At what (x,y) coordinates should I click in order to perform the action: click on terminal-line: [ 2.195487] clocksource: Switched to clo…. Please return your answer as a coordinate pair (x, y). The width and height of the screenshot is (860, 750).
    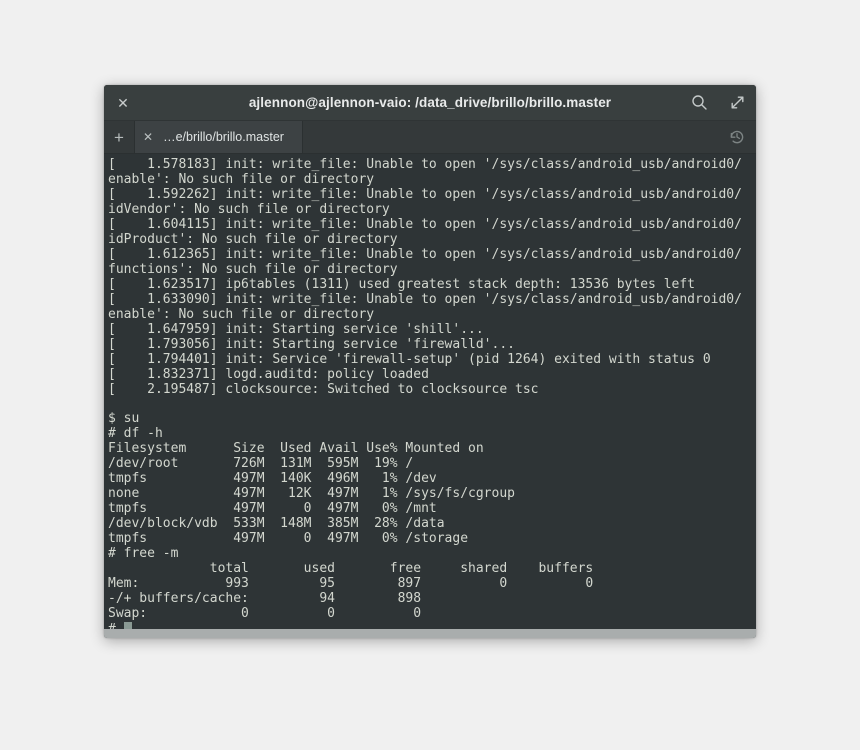
    Looking at the image, I should click on (323, 389).